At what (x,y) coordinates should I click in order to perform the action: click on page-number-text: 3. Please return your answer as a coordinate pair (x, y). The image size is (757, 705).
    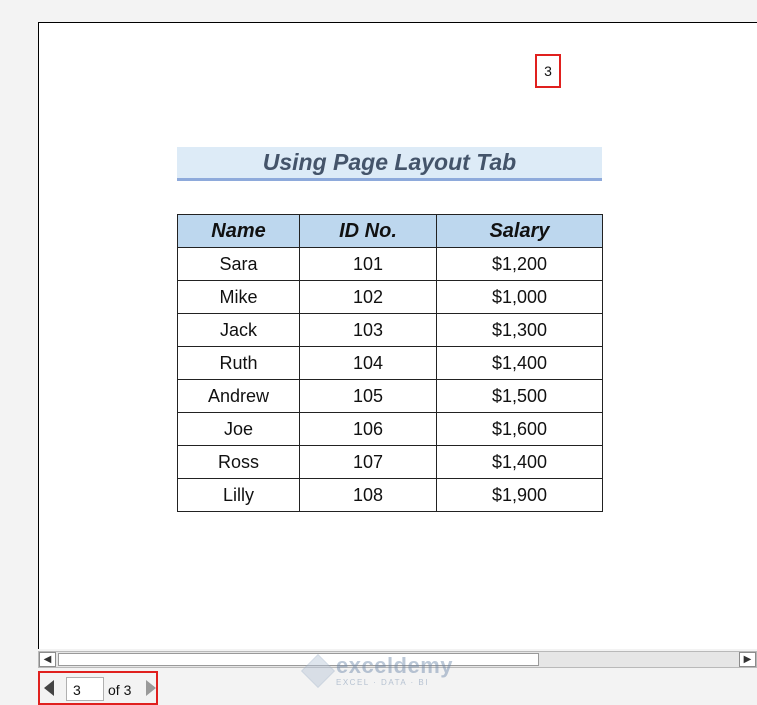
    Looking at the image, I should click on (548, 71).